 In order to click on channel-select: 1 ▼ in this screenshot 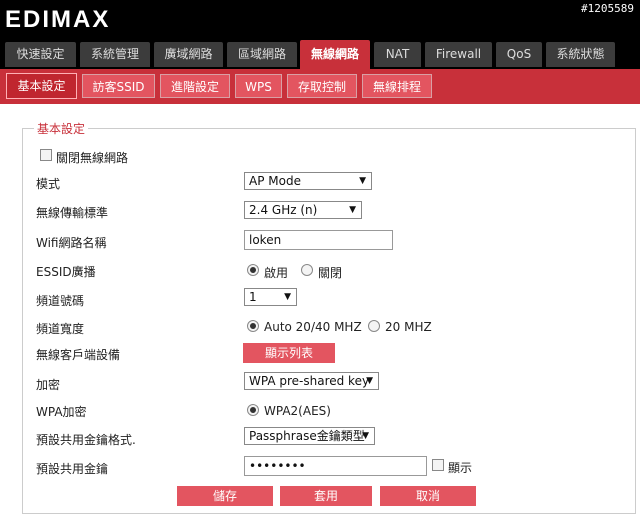, I will do `click(270, 297)`.